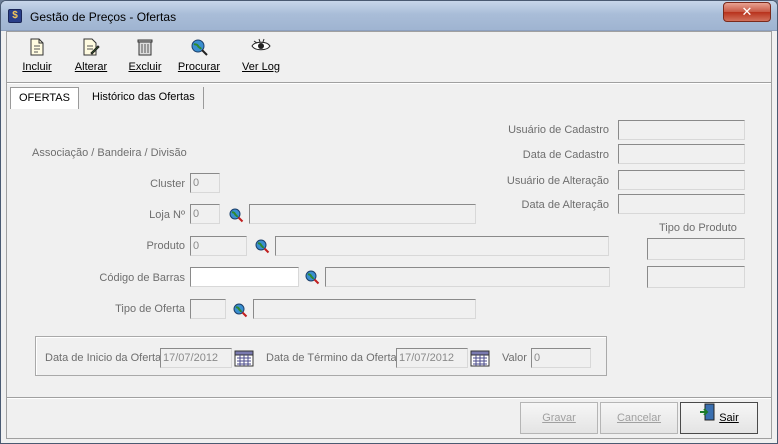 The width and height of the screenshot is (778, 444). I want to click on sair-button: Sair, so click(719, 418).